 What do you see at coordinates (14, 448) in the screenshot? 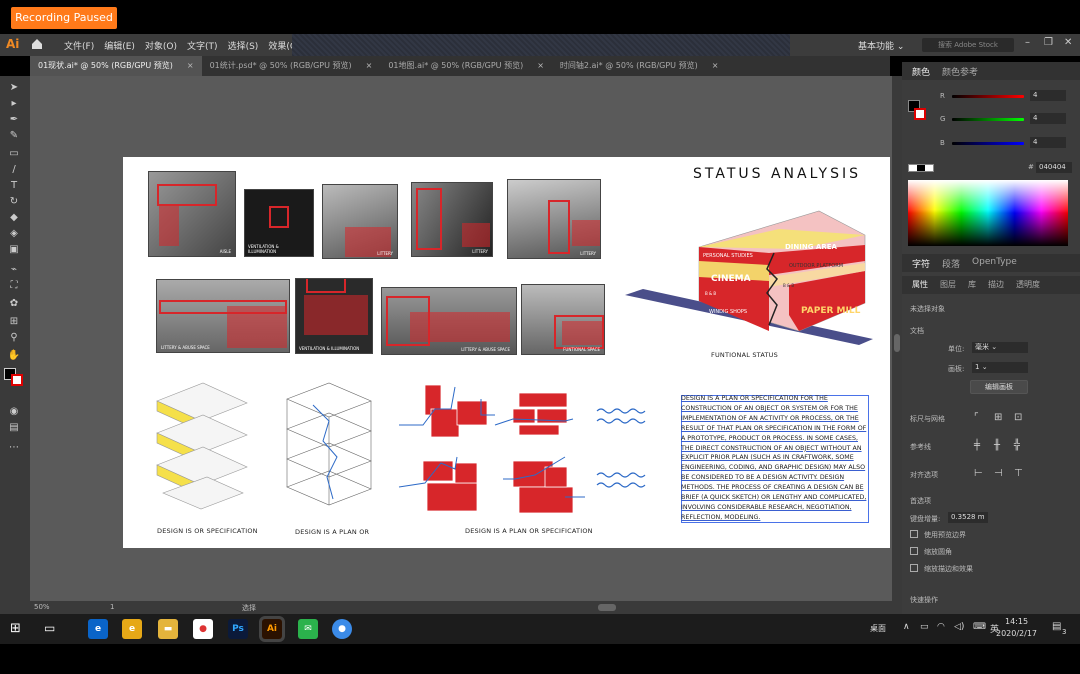
I see `more-tools-icon: ⋯` at bounding box center [14, 448].